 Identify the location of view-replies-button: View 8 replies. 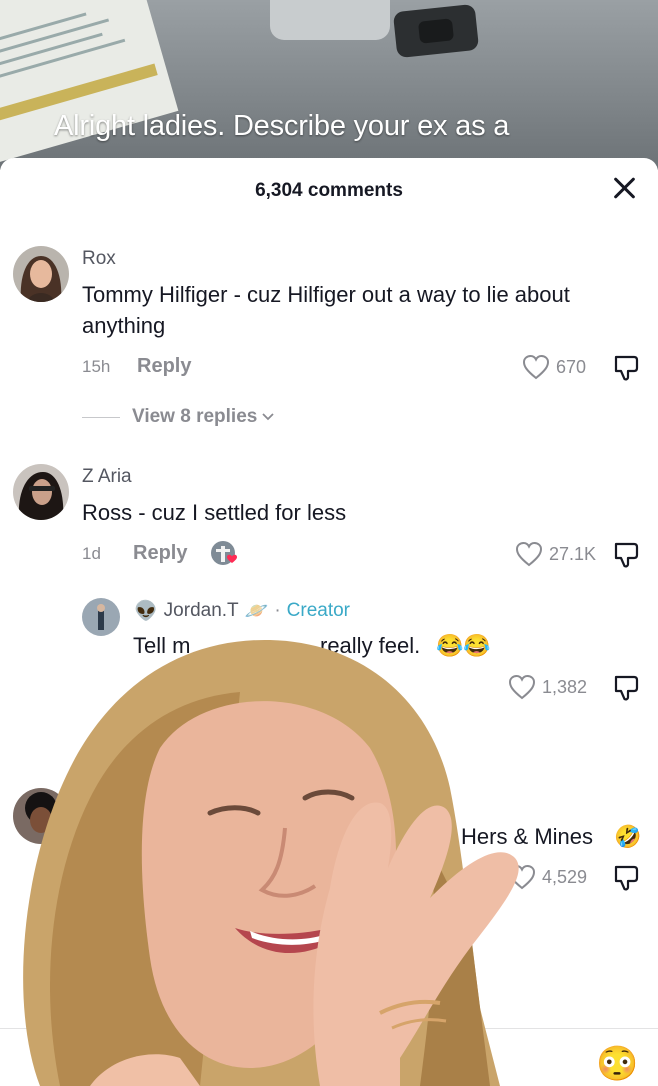
(179, 417).